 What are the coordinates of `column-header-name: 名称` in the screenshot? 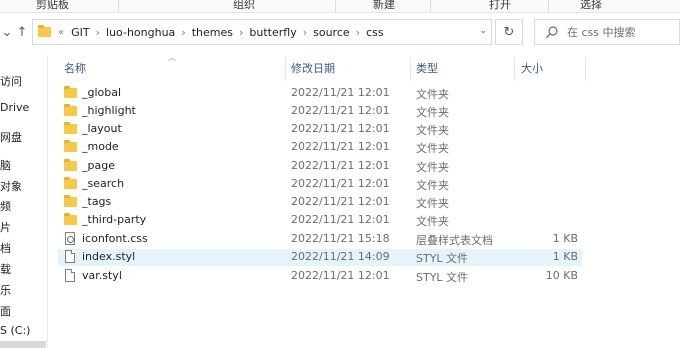 It's located at (75, 68).